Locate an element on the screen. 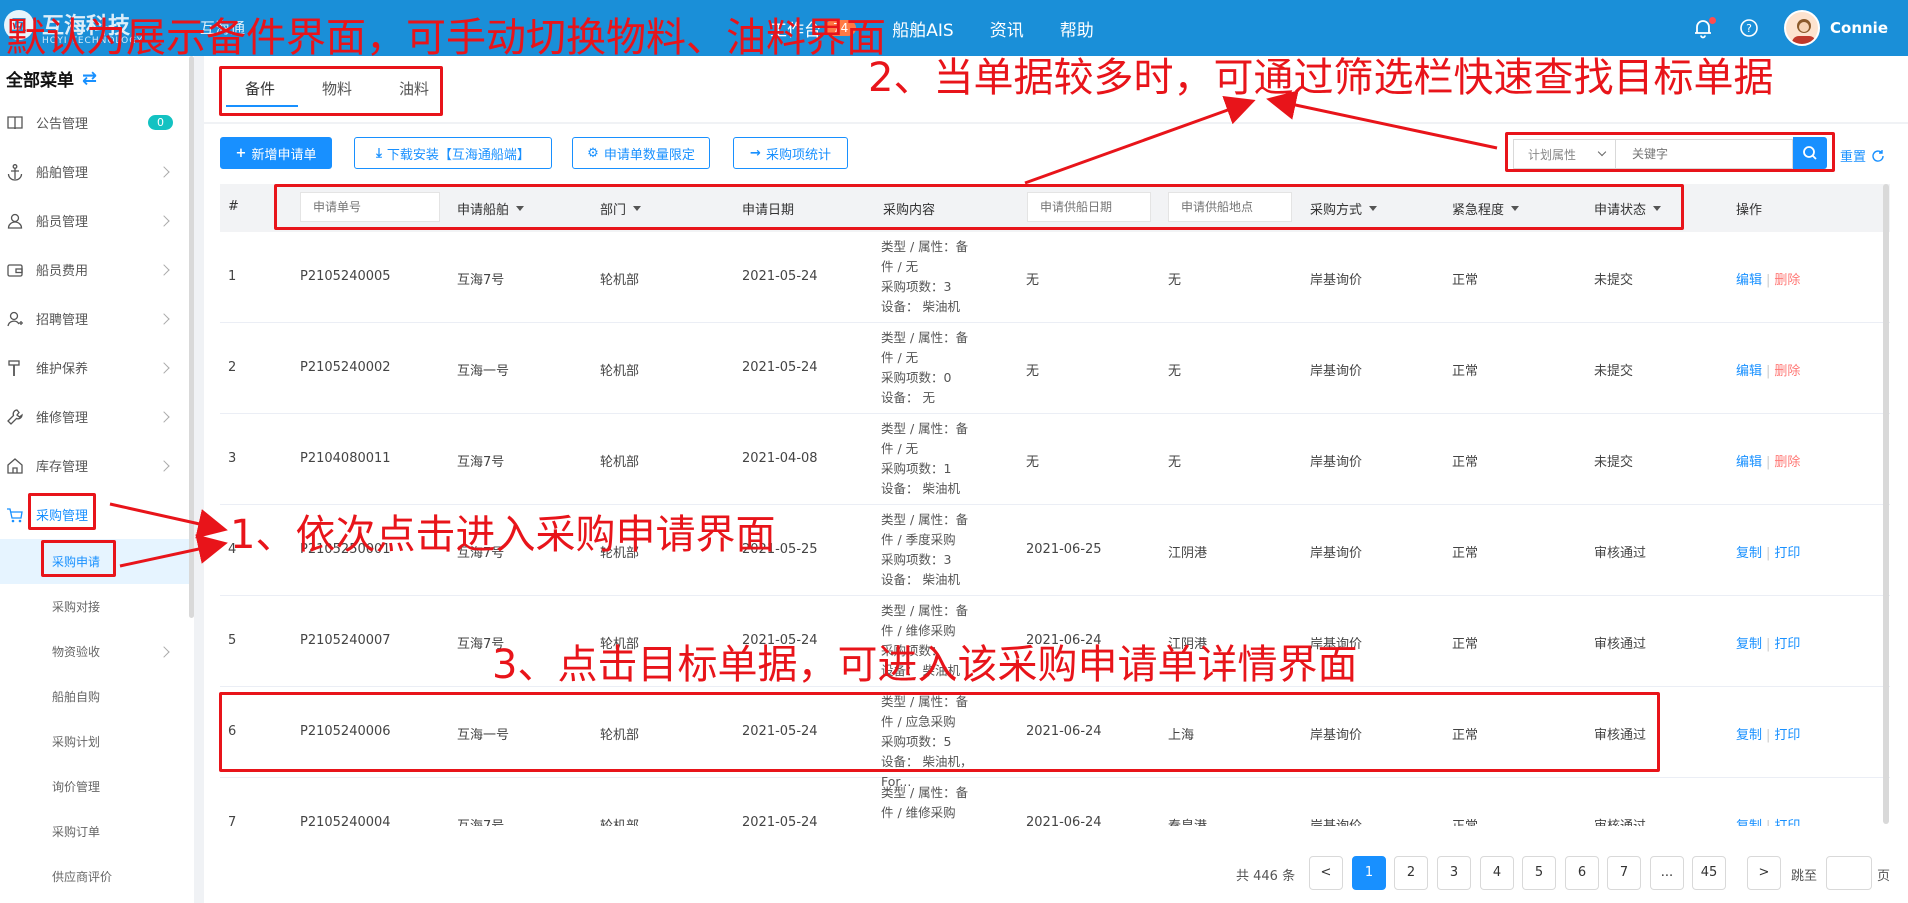 This screenshot has height=903, width=1908. page-button: 45 is located at coordinates (1709, 873).